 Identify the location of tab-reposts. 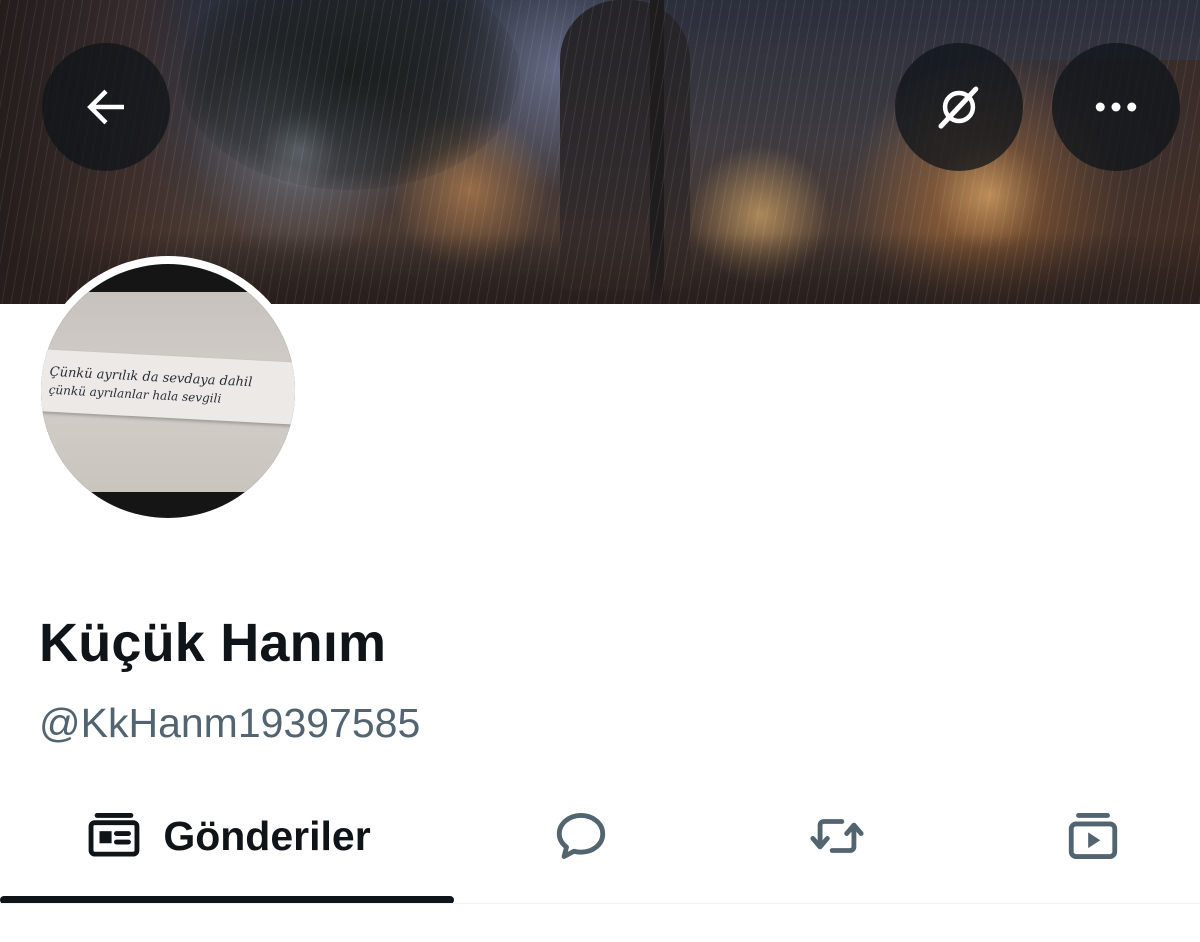
(837, 836).